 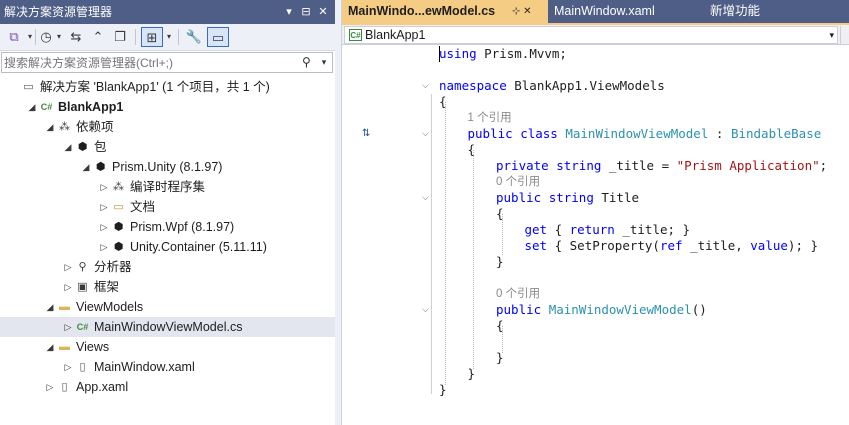 I want to click on packages-node: ◢ ⬢ 包, so click(x=167, y=147).